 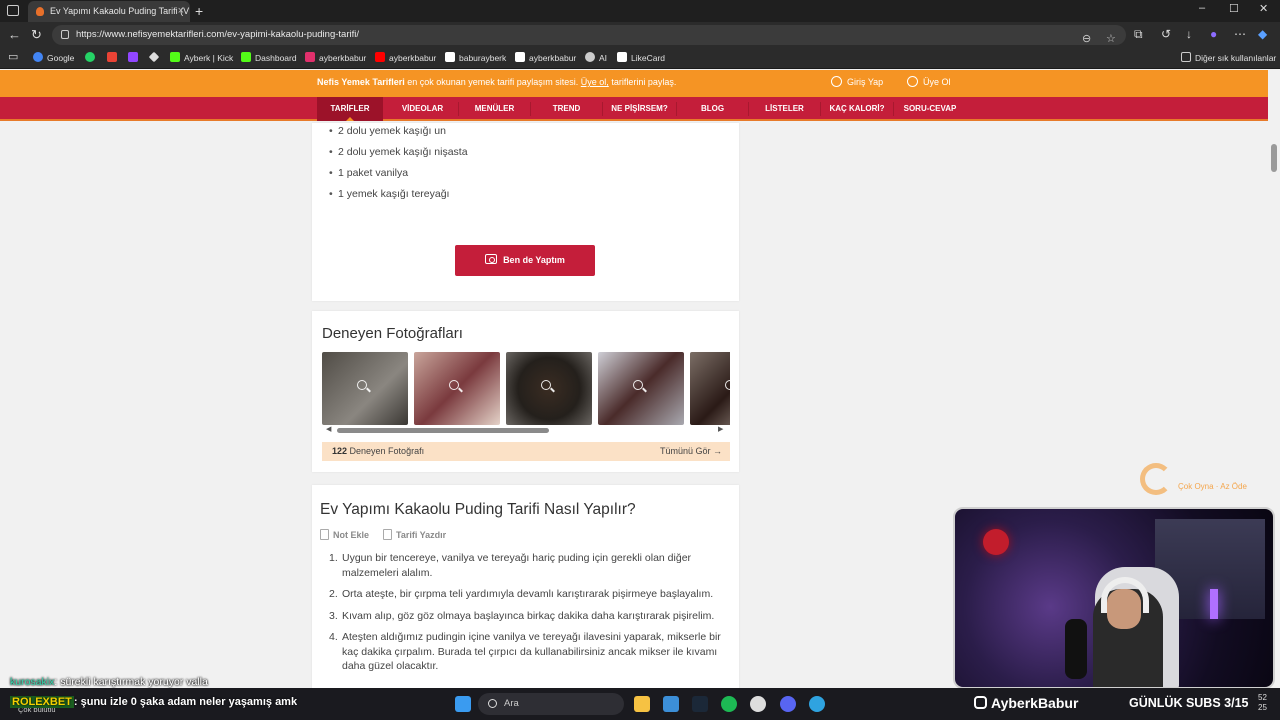 What do you see at coordinates (1076, 649) in the screenshot?
I see `webcam-microphone` at bounding box center [1076, 649].